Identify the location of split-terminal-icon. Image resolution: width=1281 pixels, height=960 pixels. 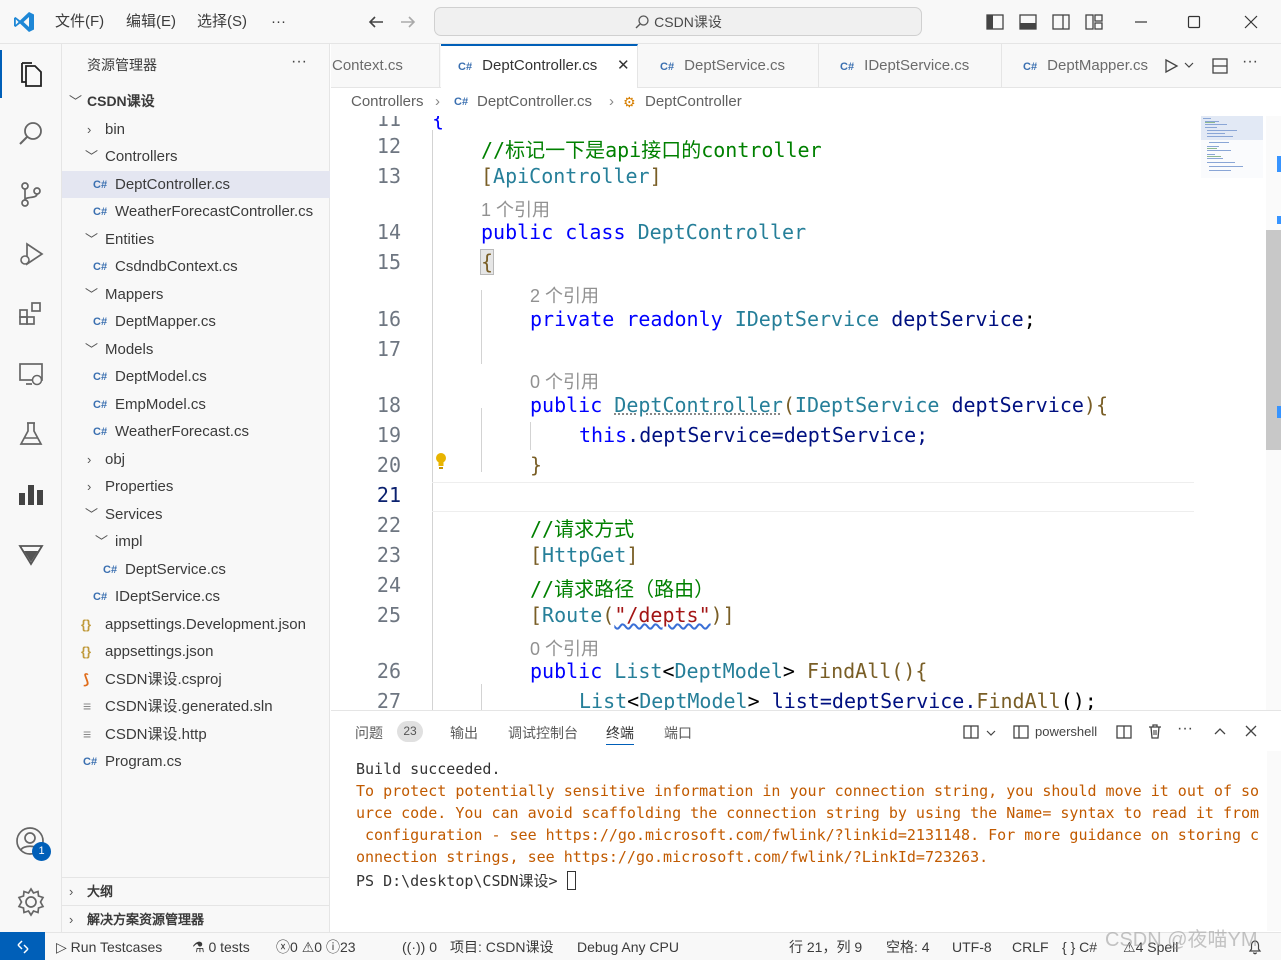
(1124, 732).